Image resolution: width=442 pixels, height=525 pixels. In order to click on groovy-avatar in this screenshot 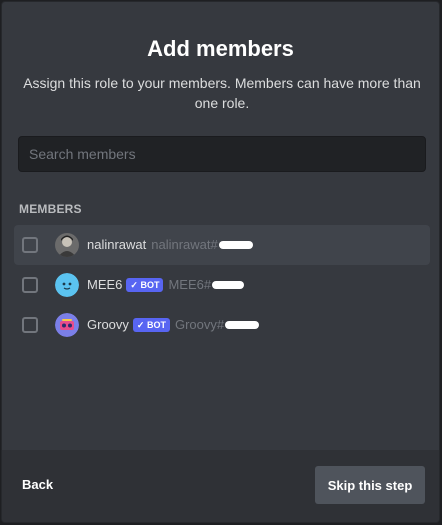, I will do `click(67, 325)`.